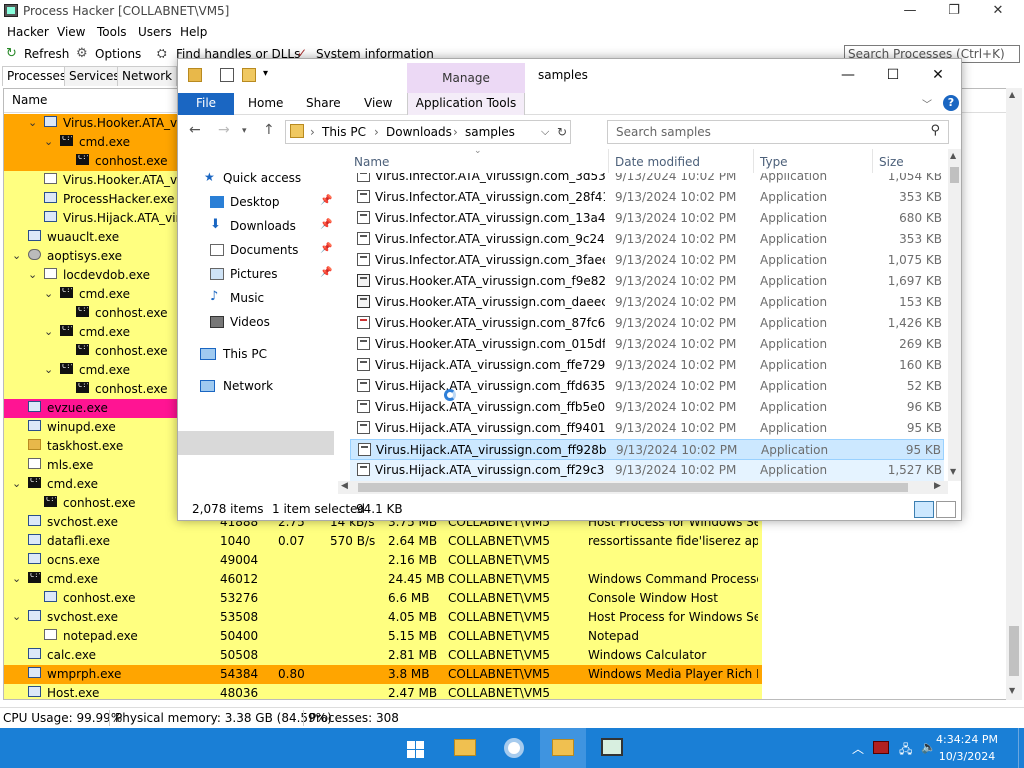 Image resolution: width=1024 pixels, height=768 pixels. What do you see at coordinates (937, 486) in the screenshot?
I see `scroll-right-arrow-icon: ▶` at bounding box center [937, 486].